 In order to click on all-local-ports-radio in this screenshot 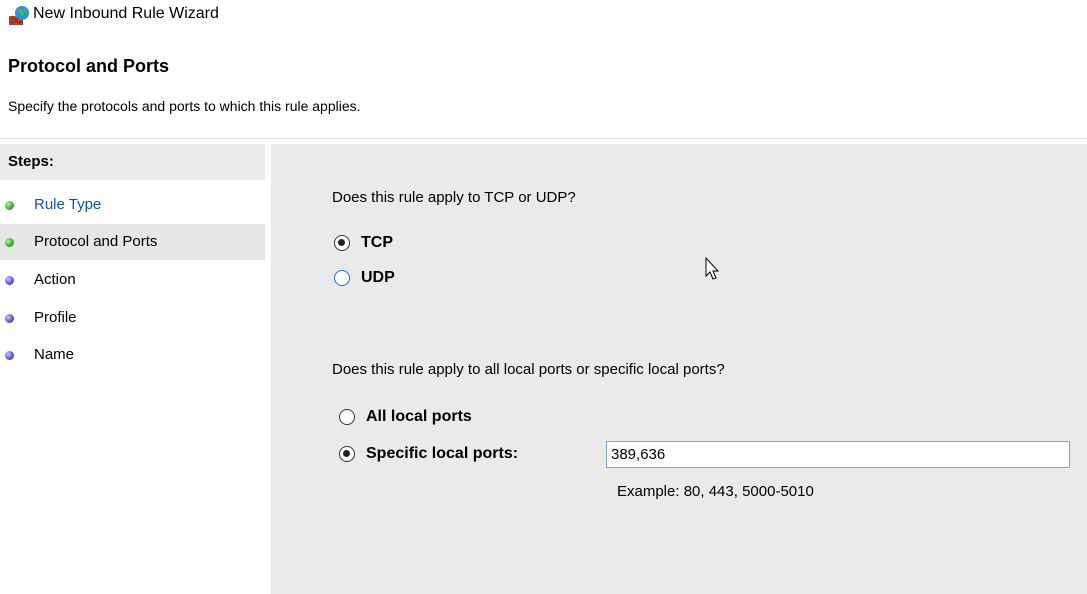, I will do `click(347, 417)`.